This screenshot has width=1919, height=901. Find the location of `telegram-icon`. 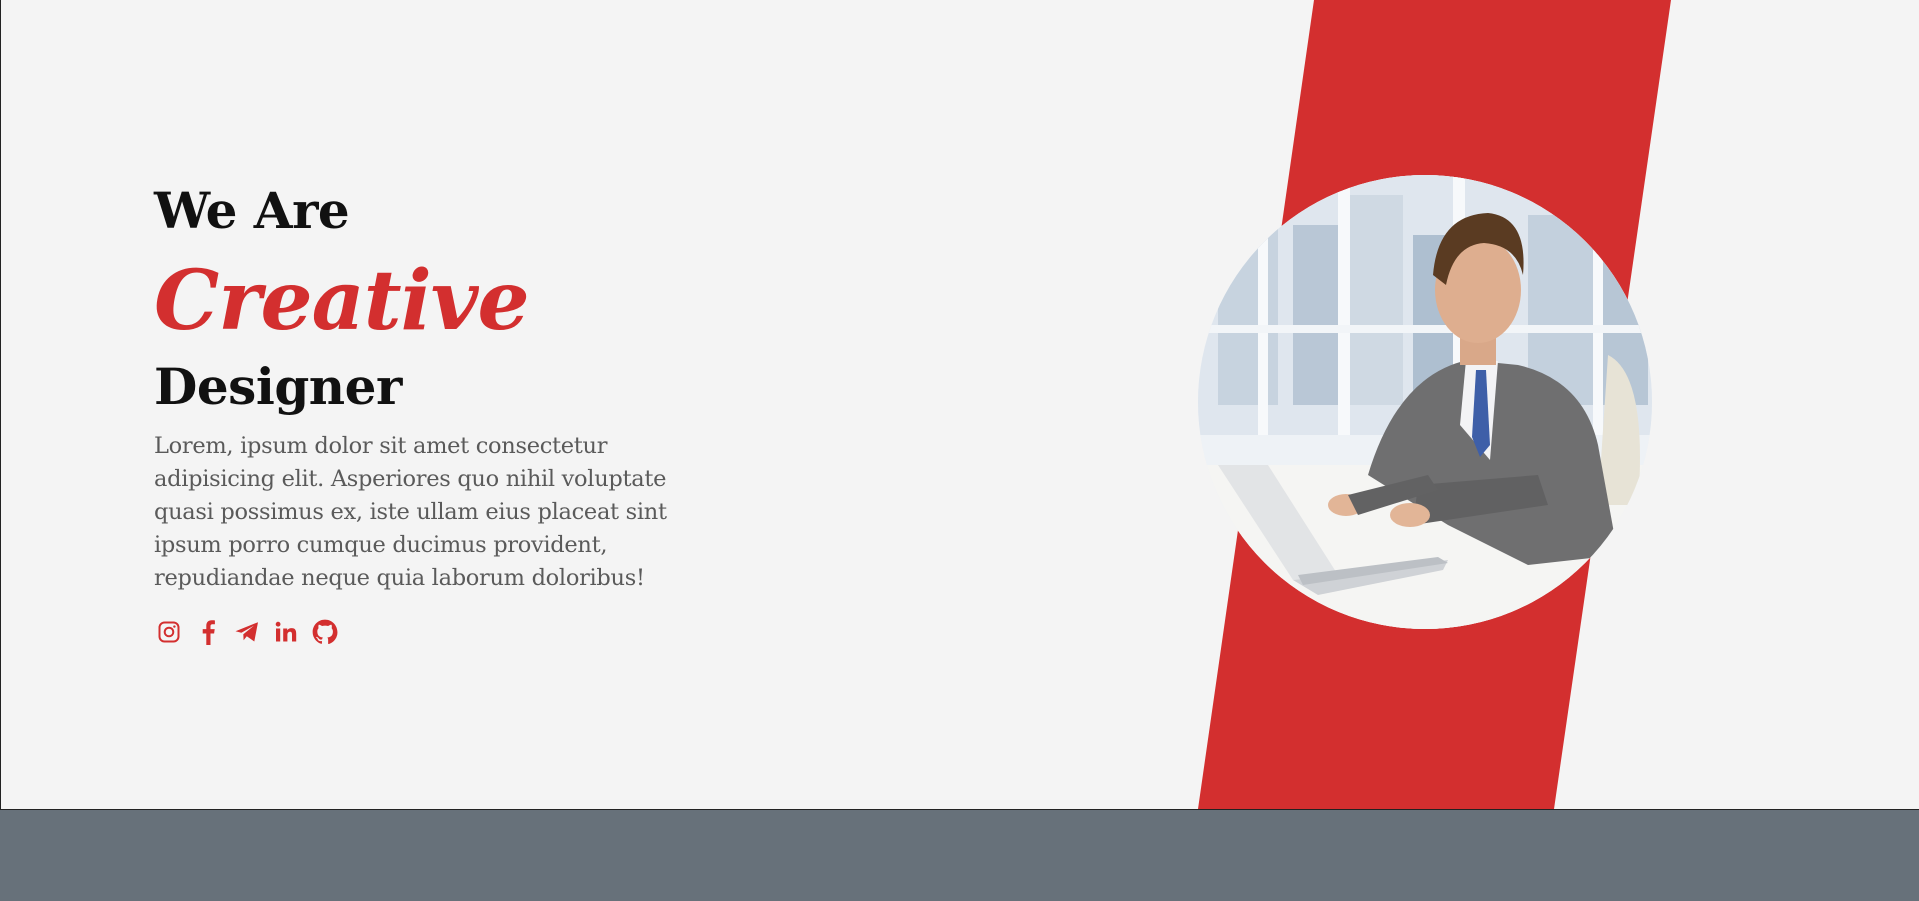

telegram-icon is located at coordinates (246, 632).